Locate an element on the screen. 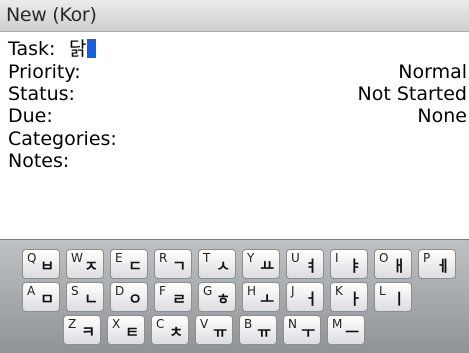  key-m: Mㅡ is located at coordinates (346, 330).